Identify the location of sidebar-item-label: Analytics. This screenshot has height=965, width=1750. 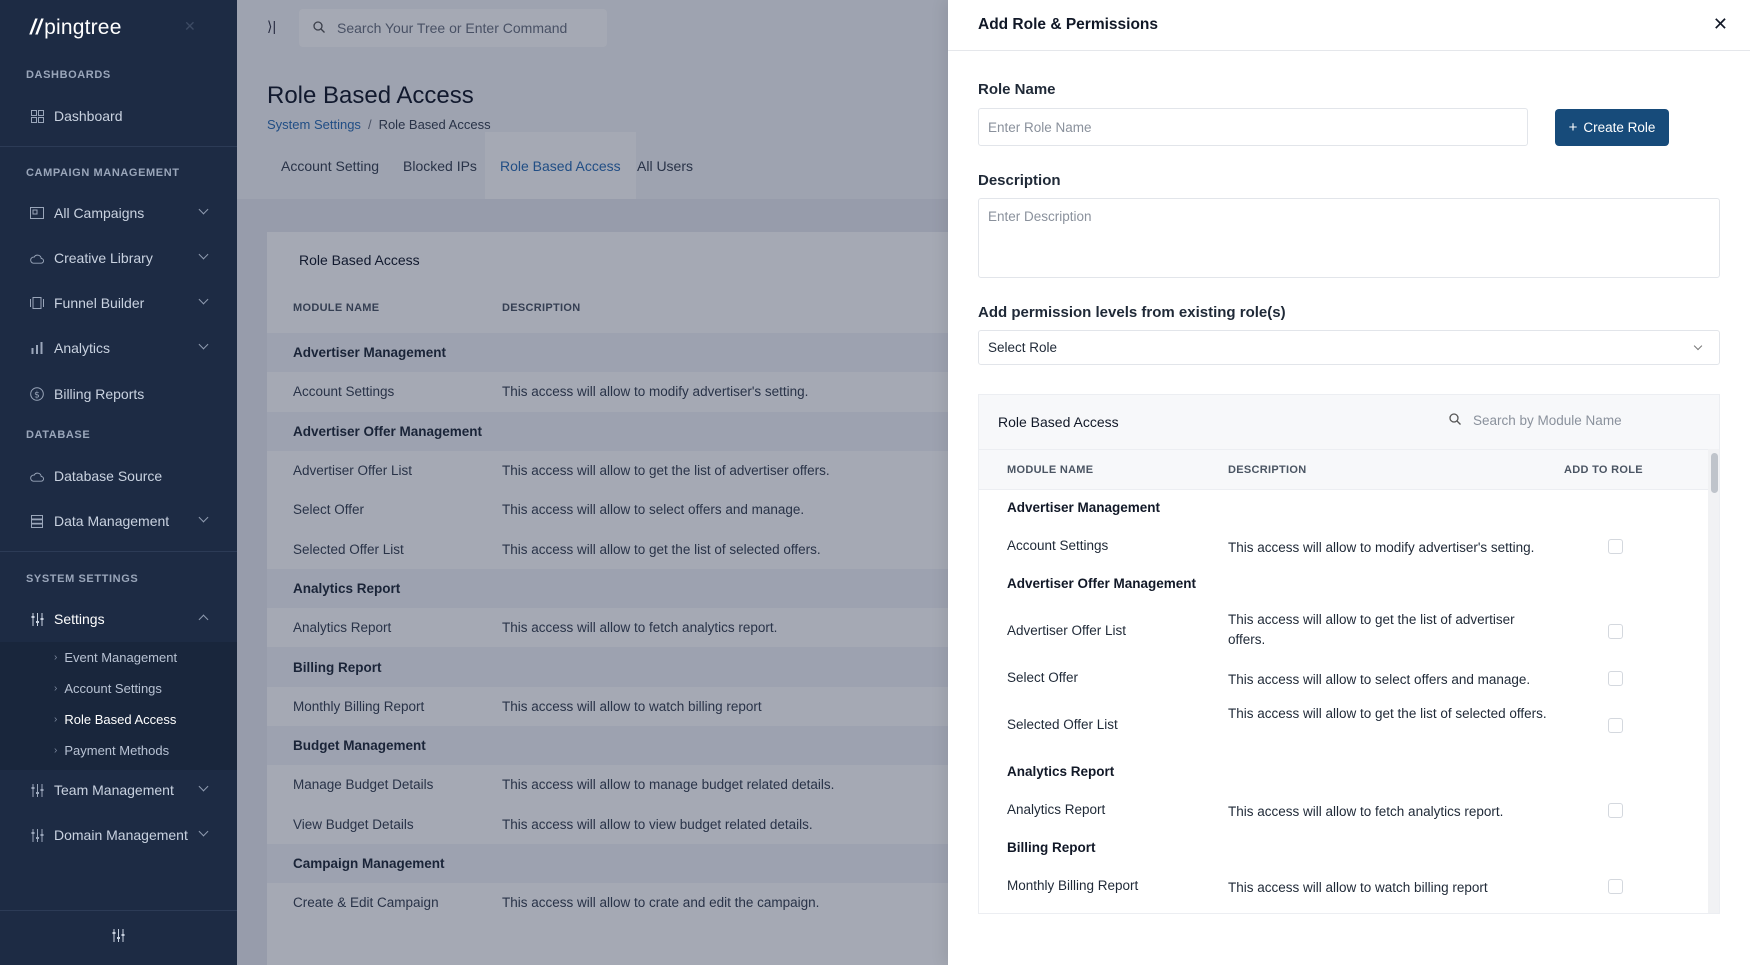
(82, 348).